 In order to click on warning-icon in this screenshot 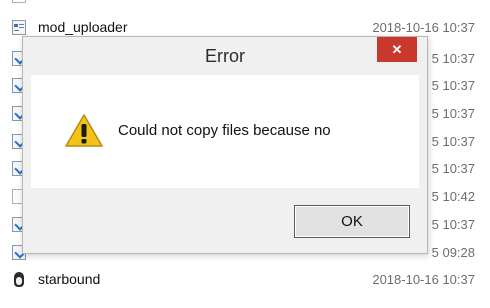, I will do `click(84, 131)`.